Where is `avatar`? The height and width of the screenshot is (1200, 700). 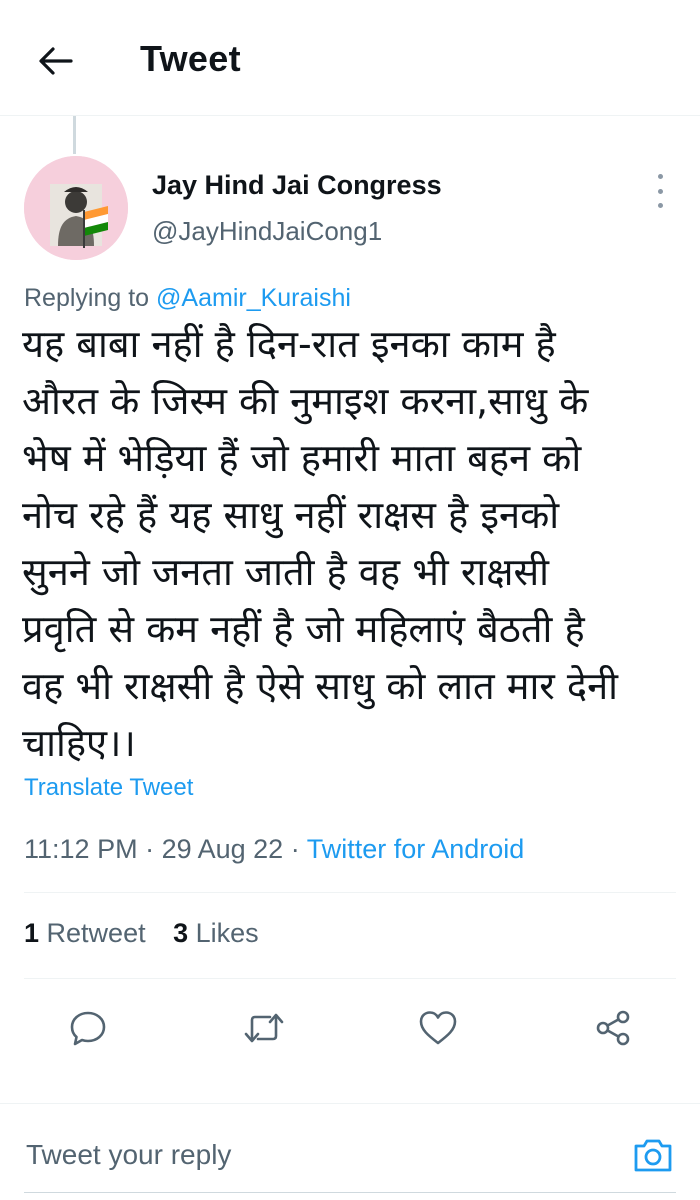 avatar is located at coordinates (76, 208).